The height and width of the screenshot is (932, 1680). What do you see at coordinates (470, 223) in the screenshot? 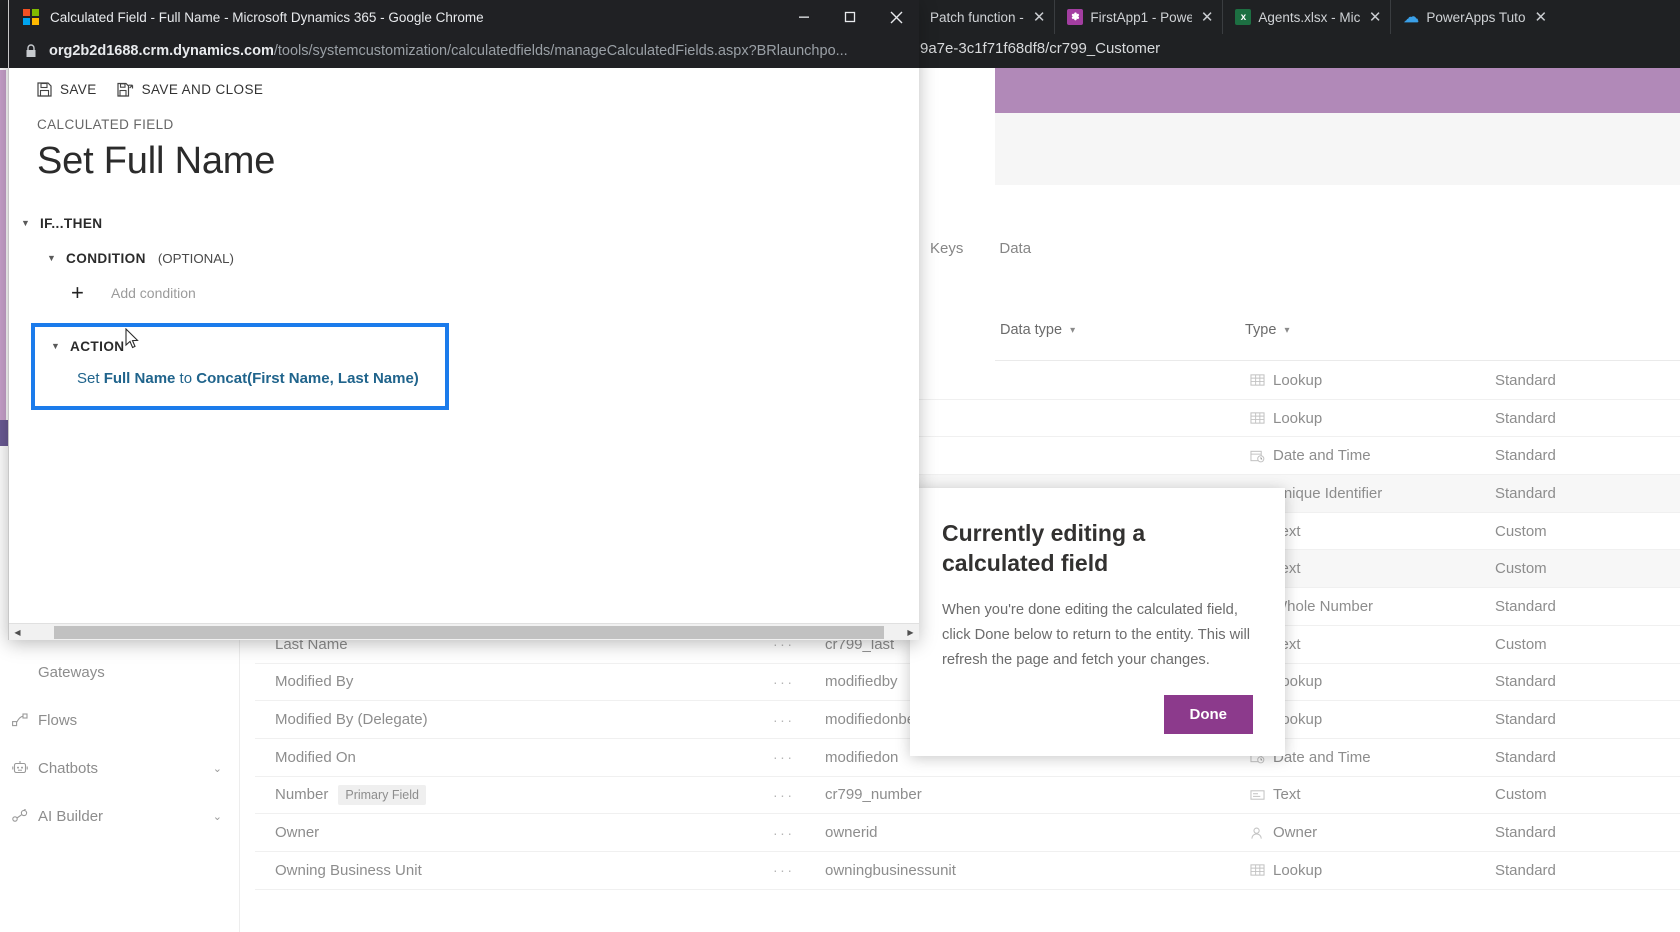
I see `if-then-section: ▼ IF...THEN` at bounding box center [470, 223].